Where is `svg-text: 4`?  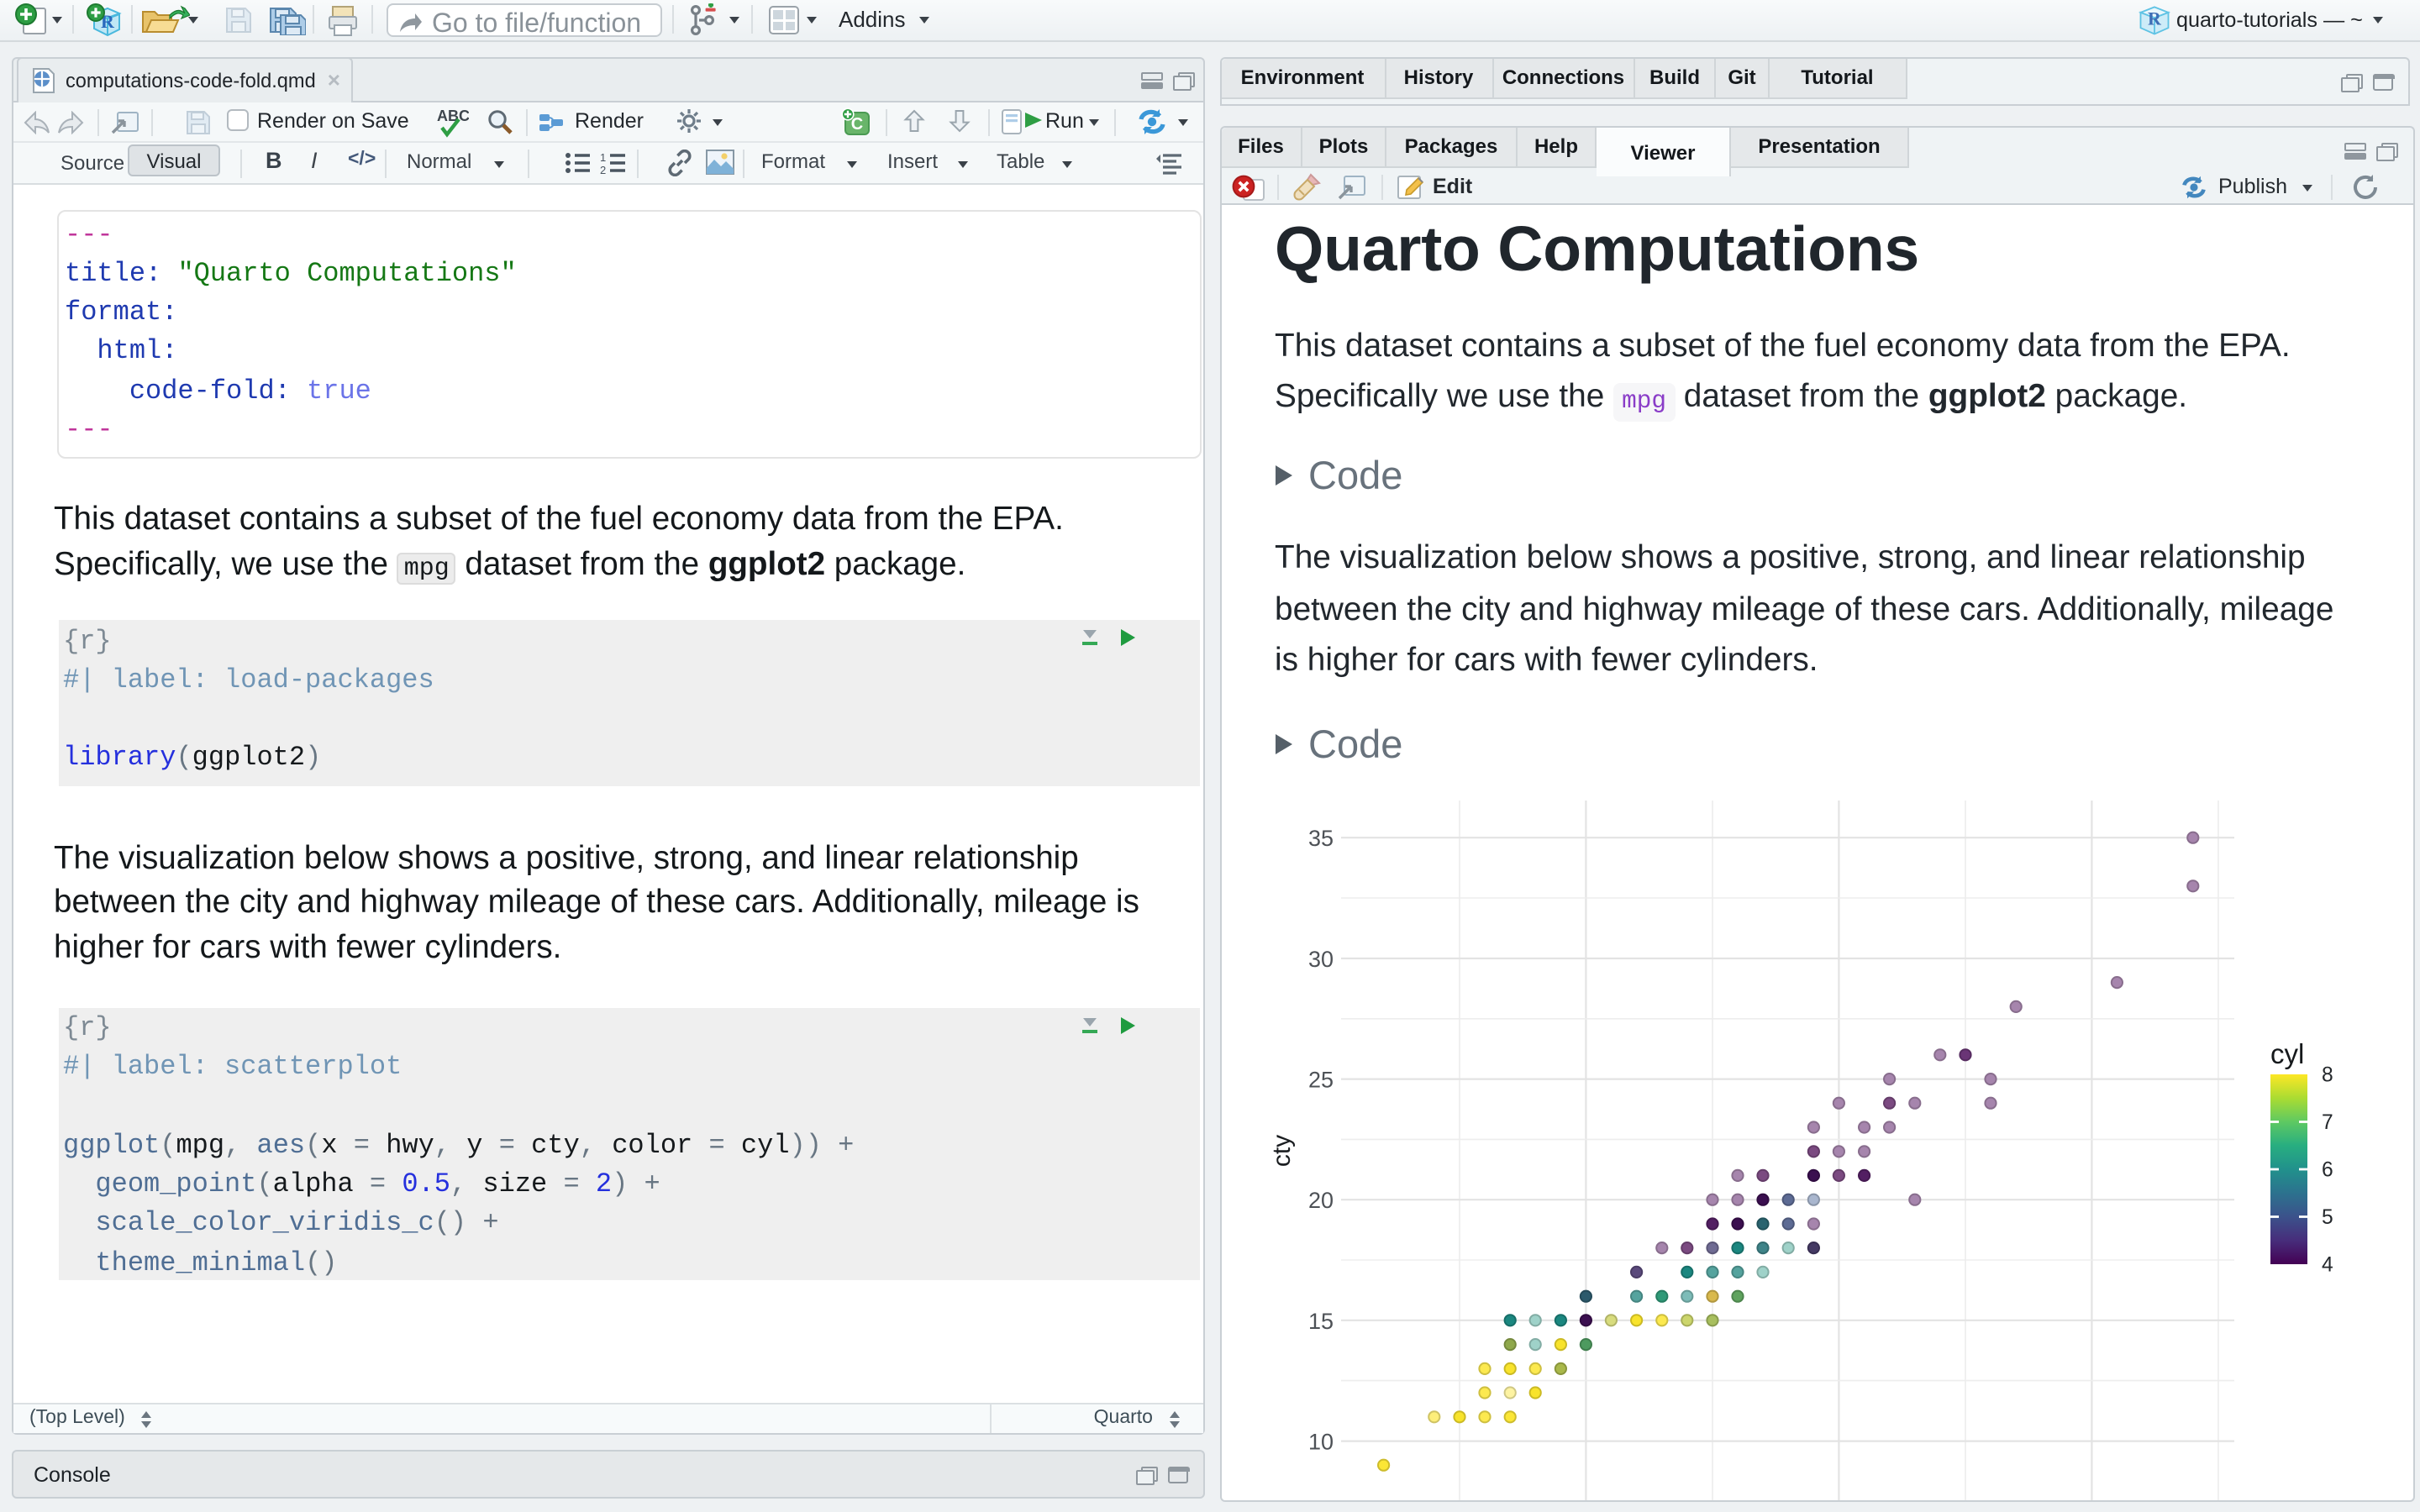
svg-text: 4 is located at coordinates (2327, 1265).